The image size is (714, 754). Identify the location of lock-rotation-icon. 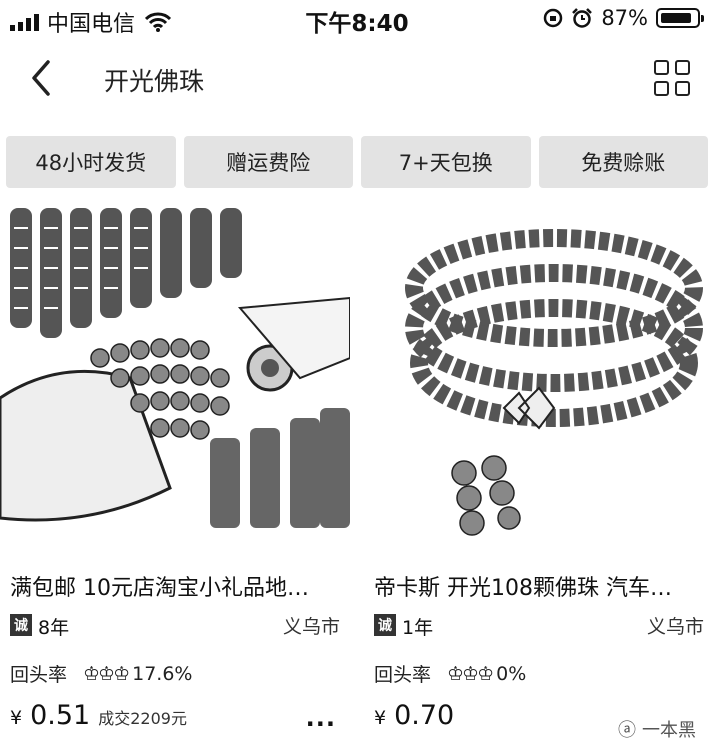
(553, 18).